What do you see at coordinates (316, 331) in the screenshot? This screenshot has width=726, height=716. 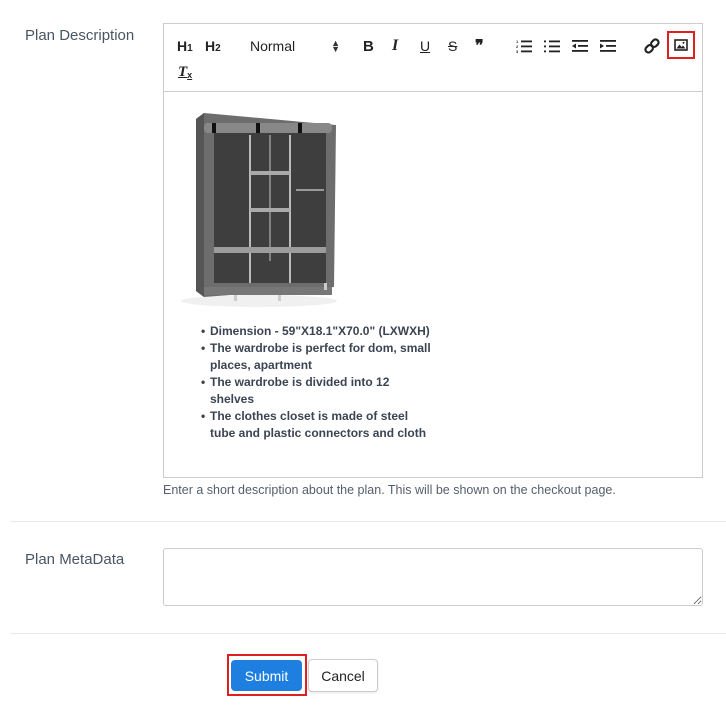 I see `feature-item: Dimension - 59"X18.1"X70.0" (LXWXH)` at bounding box center [316, 331].